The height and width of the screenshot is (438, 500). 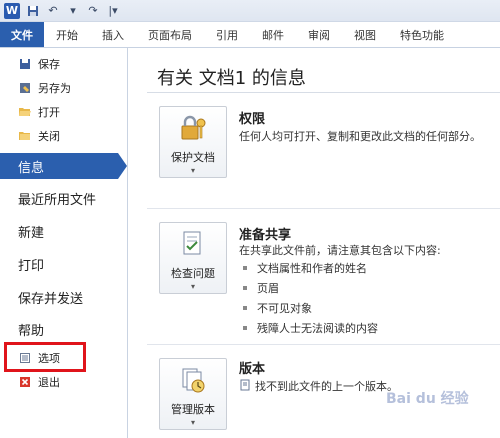 What do you see at coordinates (53, 11) in the screenshot?
I see `undo-icon: ↶` at bounding box center [53, 11].